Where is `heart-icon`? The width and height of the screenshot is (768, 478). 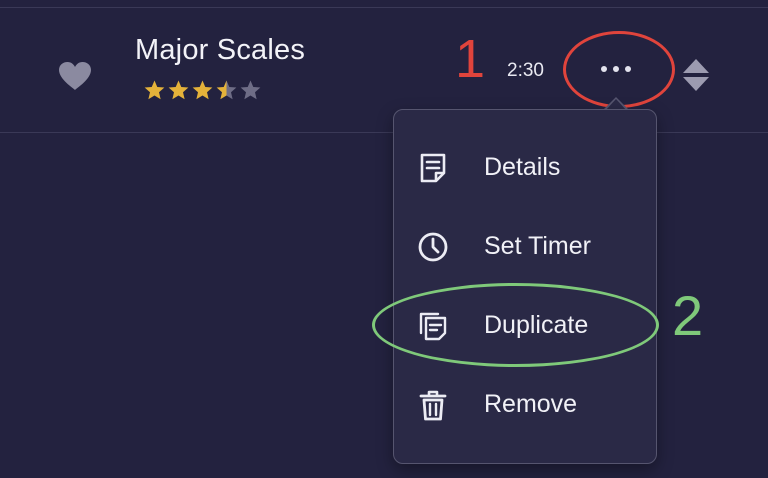
heart-icon is located at coordinates (75, 76).